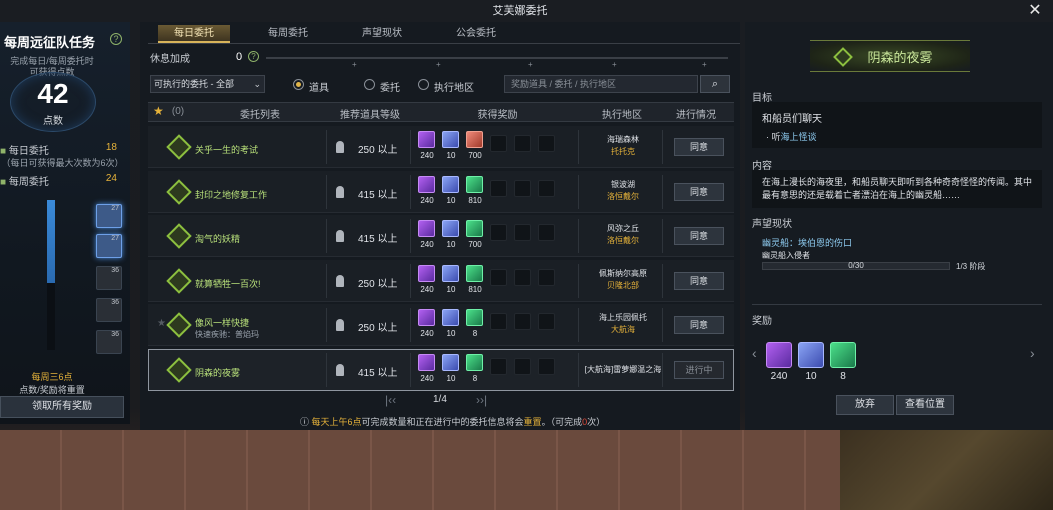 This screenshot has height=510, width=1053. Describe the element at coordinates (390, 400) in the screenshot. I see `first-page-icon: |‹‹` at that location.